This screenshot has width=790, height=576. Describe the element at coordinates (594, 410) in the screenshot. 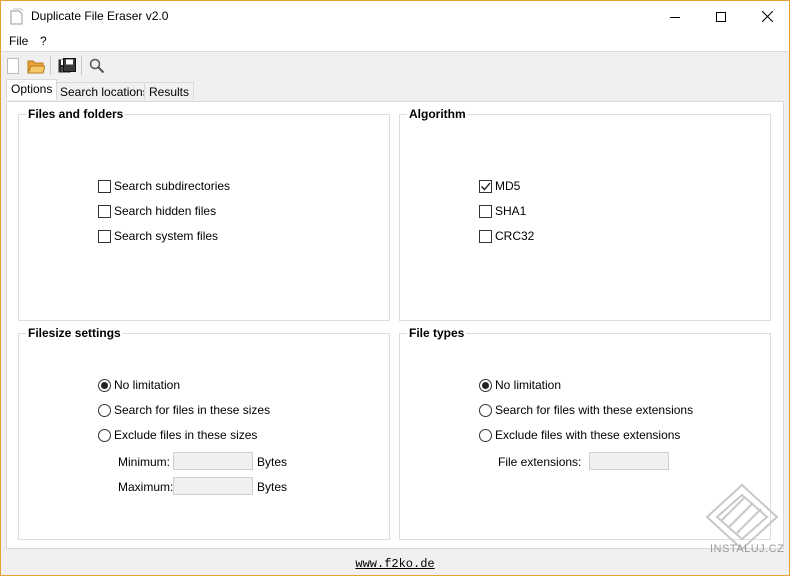

I see `option-label: Search for files with these extensions` at that location.